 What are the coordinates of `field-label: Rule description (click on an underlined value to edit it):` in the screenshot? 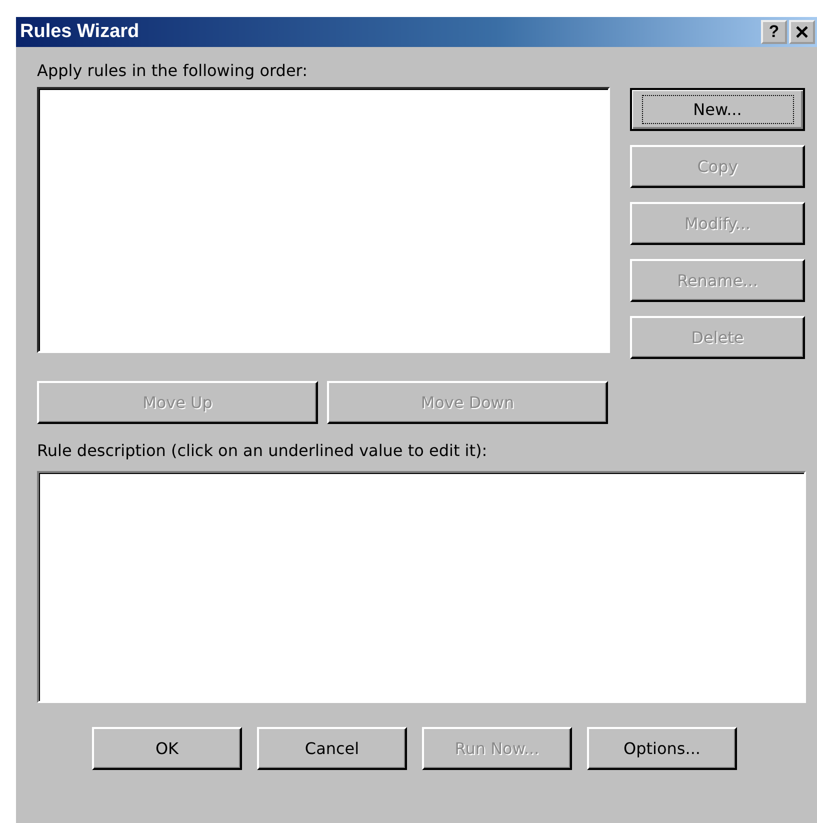 It's located at (262, 451).